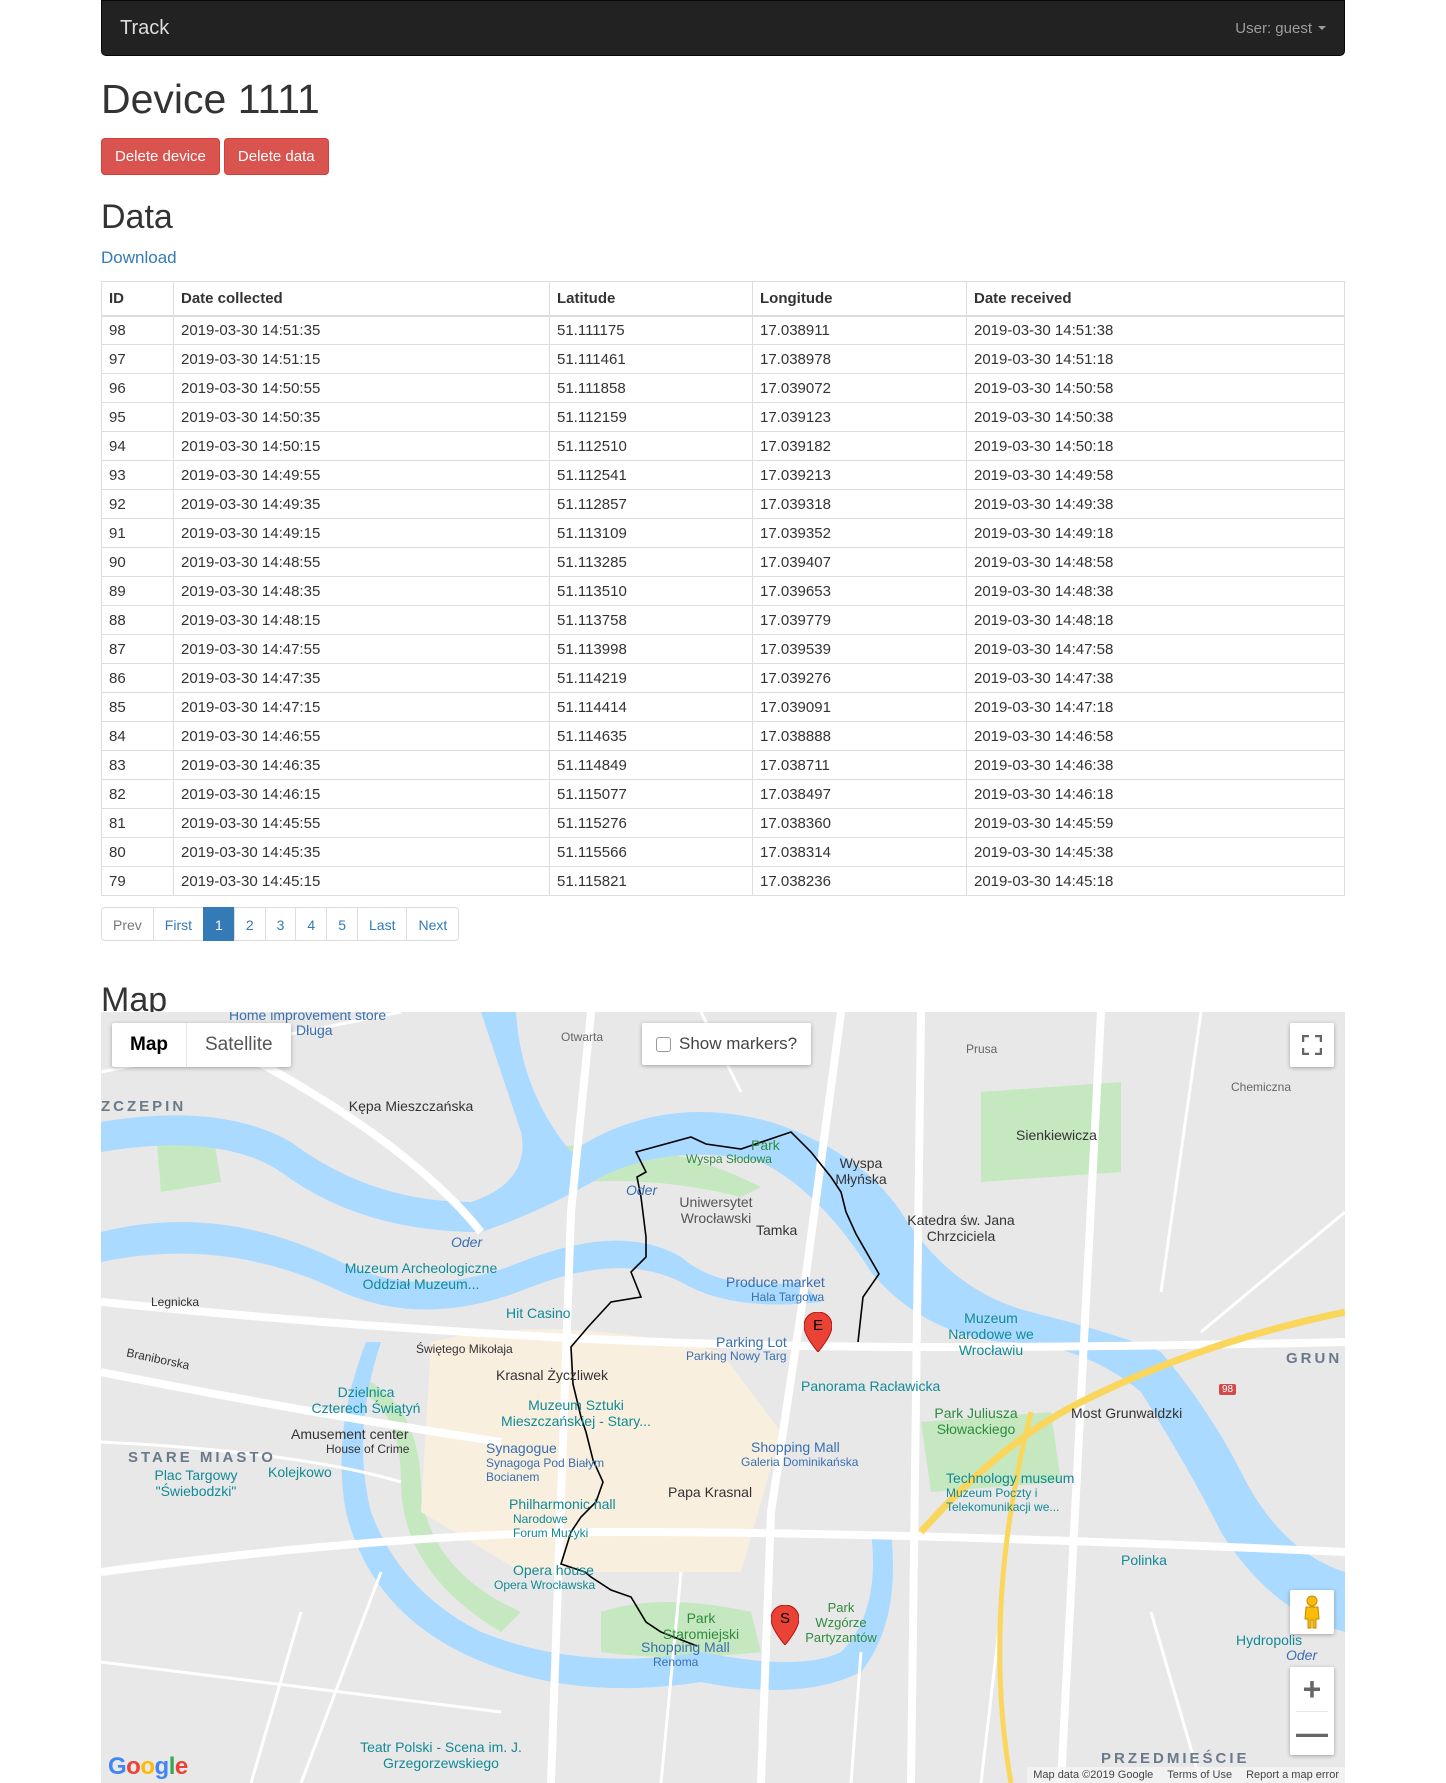 The height and width of the screenshot is (1783, 1446). What do you see at coordinates (859, 330) in the screenshot?
I see `cell-longitude: 17.038911` at bounding box center [859, 330].